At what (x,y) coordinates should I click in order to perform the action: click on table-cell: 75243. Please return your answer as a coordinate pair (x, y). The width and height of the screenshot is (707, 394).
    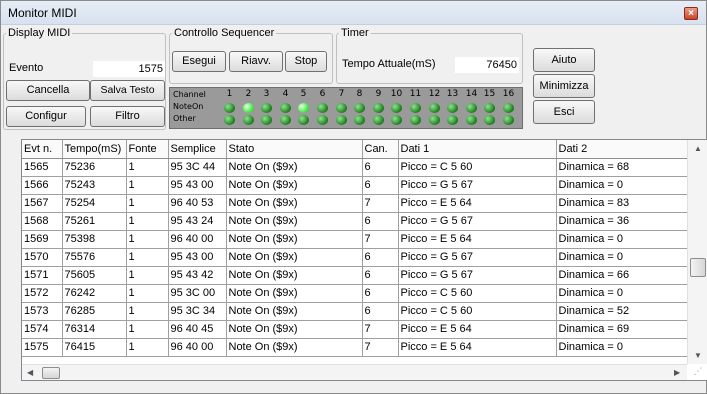
    Looking at the image, I should click on (94, 185).